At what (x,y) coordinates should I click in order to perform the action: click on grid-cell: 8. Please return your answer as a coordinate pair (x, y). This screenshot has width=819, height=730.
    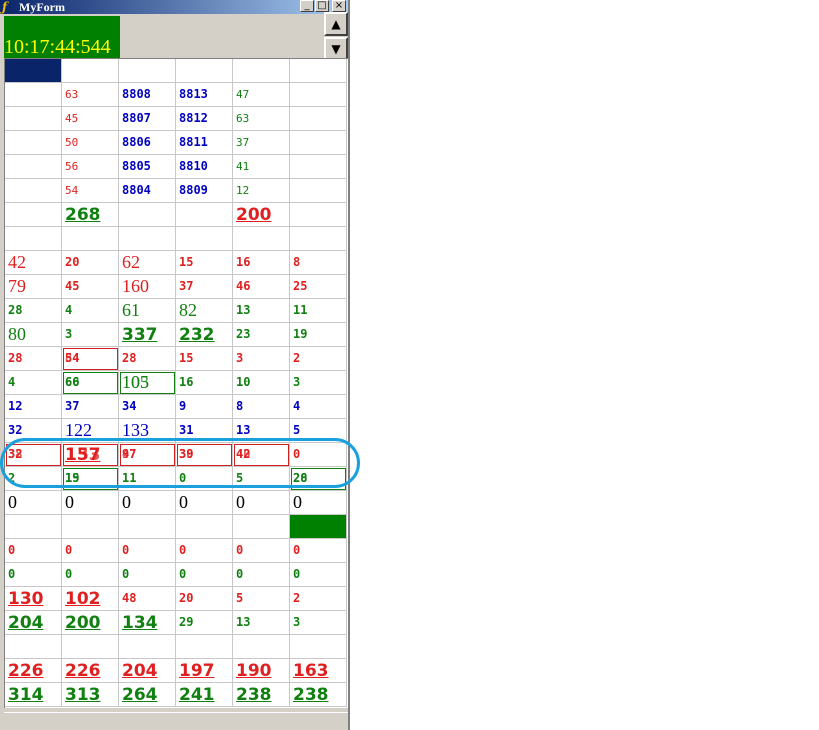
    Looking at the image, I should click on (261, 407).